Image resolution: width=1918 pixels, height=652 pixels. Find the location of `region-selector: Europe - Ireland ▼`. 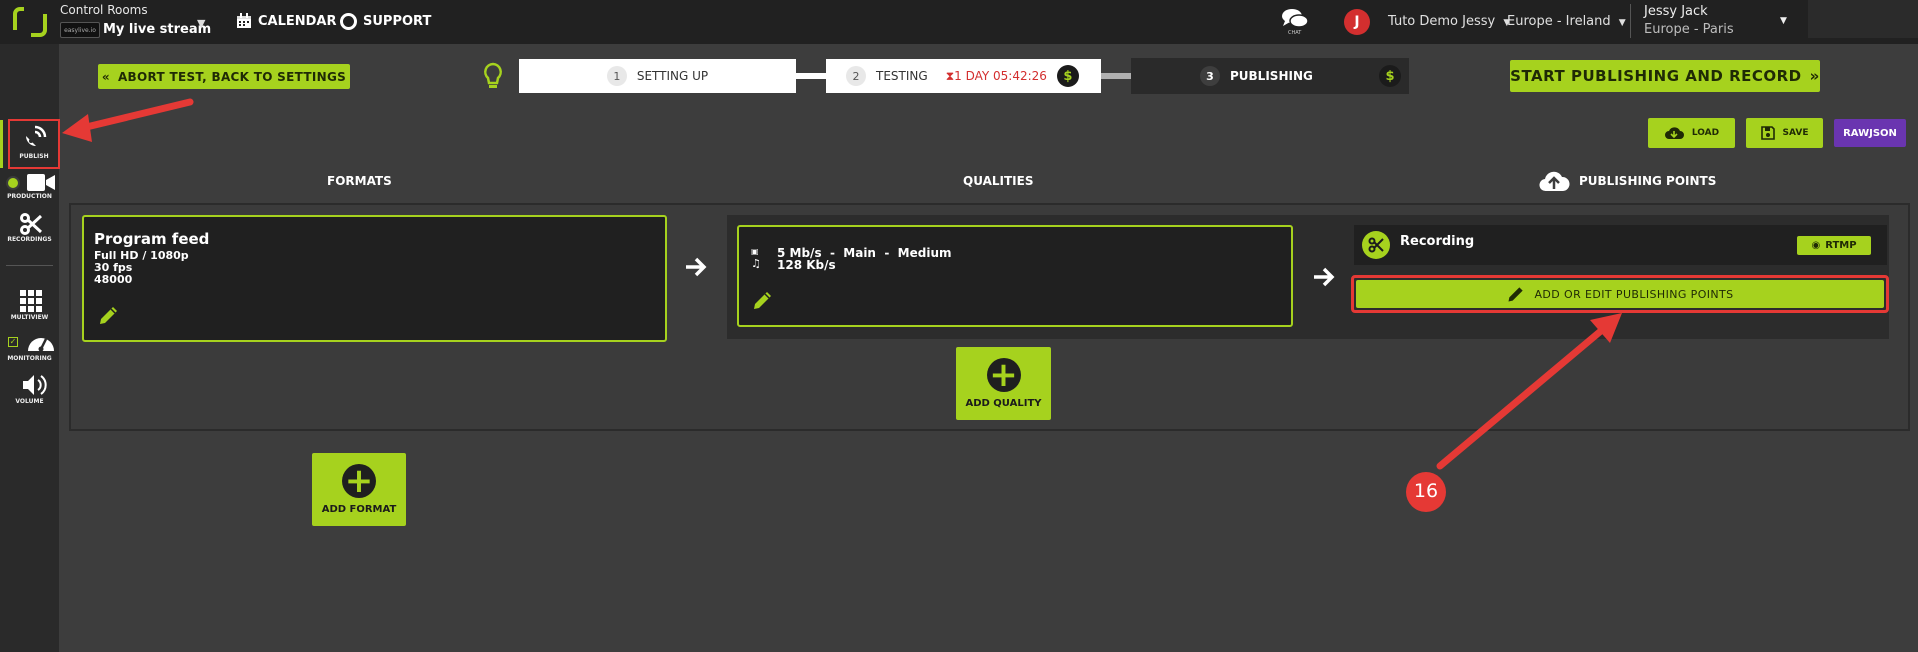

region-selector: Europe - Ireland ▼ is located at coordinates (1566, 21).